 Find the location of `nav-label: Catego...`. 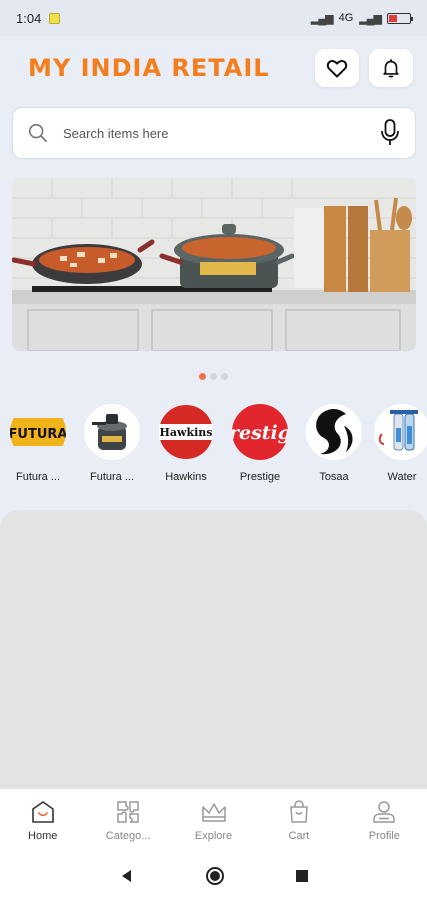

nav-label: Catego... is located at coordinates (128, 836).